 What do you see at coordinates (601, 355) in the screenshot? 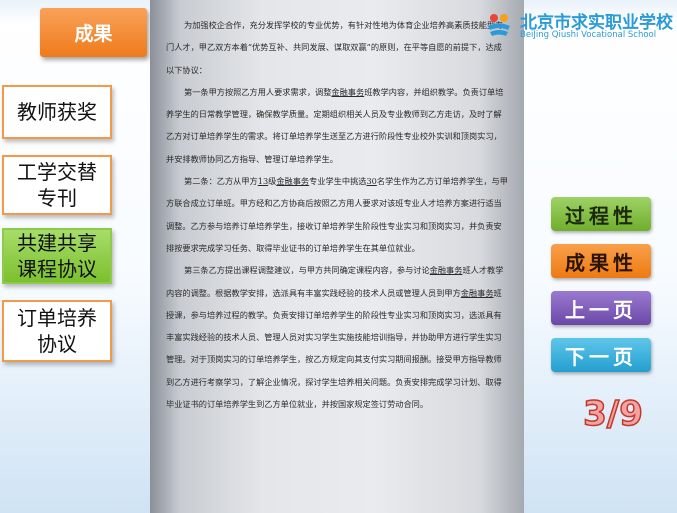
I see `next-page-button: 下一页` at bounding box center [601, 355].